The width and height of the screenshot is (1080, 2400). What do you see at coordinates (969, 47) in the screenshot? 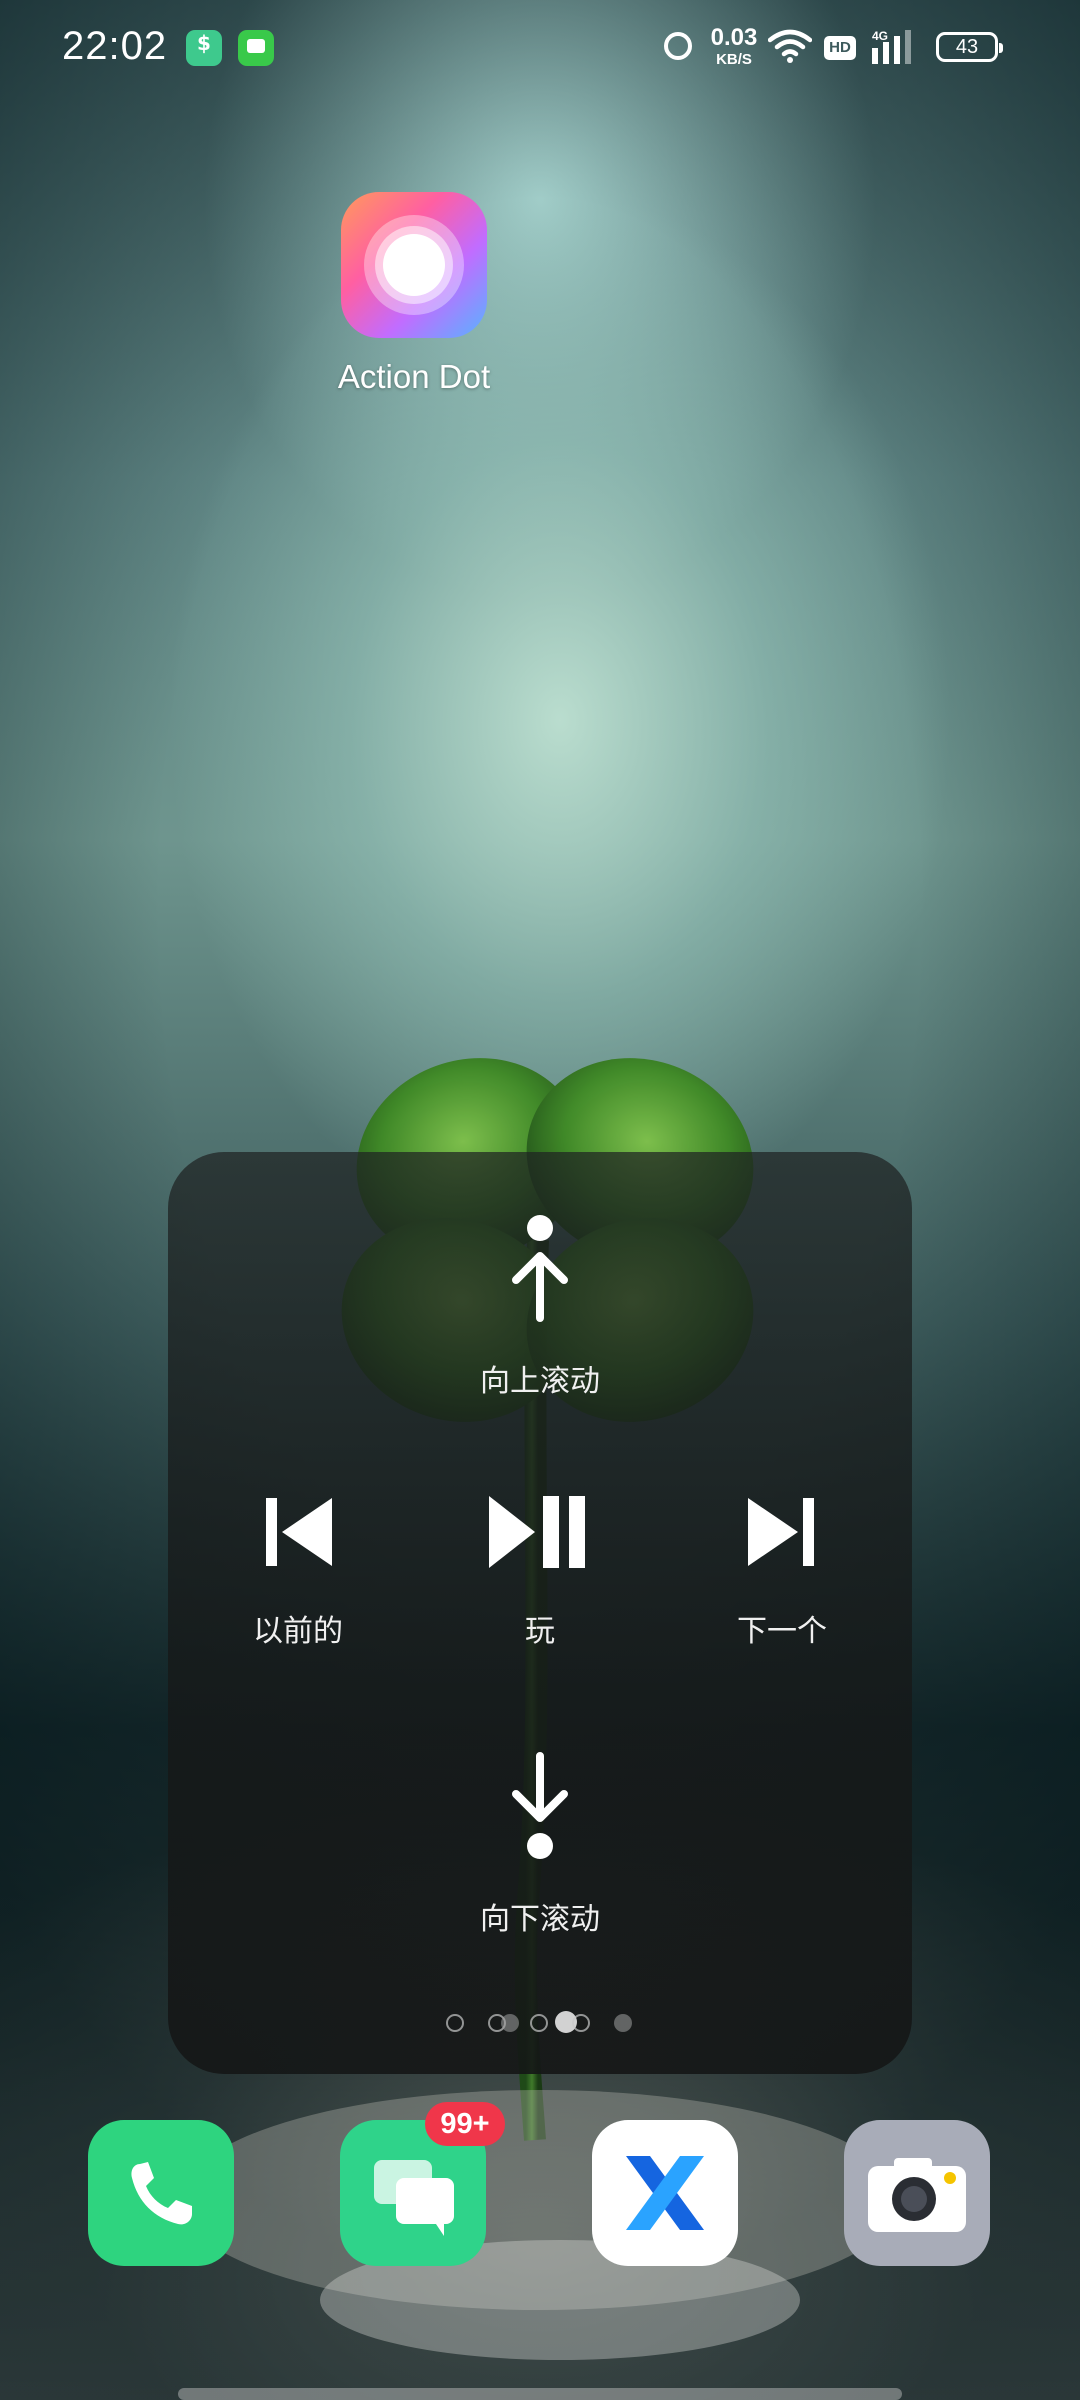
I see `battery-indicator: 43` at bounding box center [969, 47].